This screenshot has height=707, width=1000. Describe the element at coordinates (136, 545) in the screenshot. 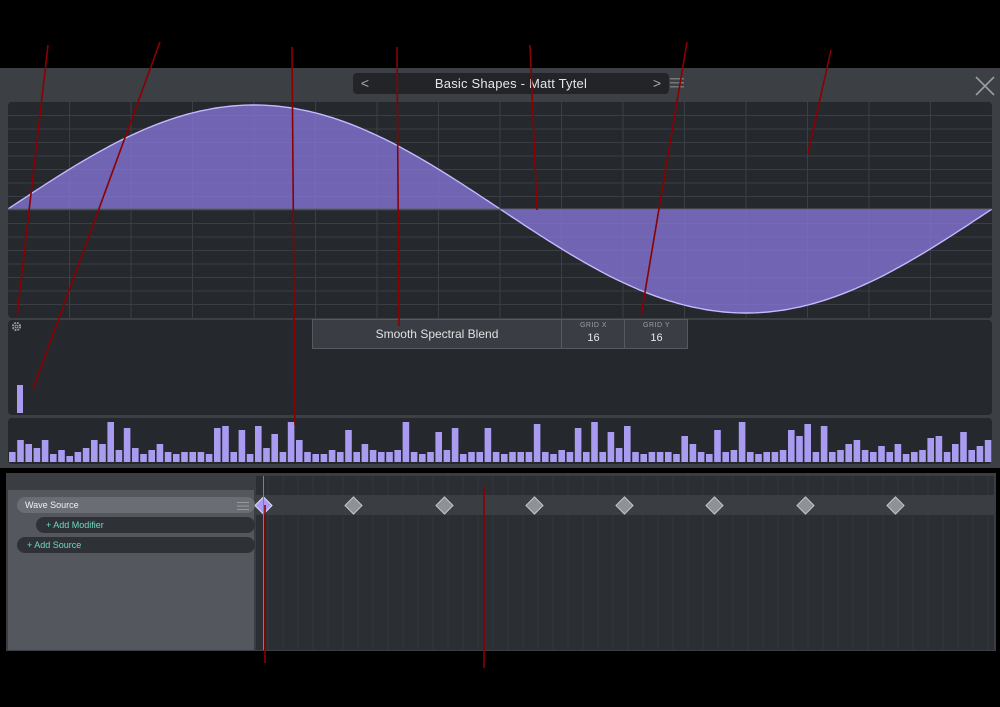

I see `add-source-button: + Add Source` at that location.